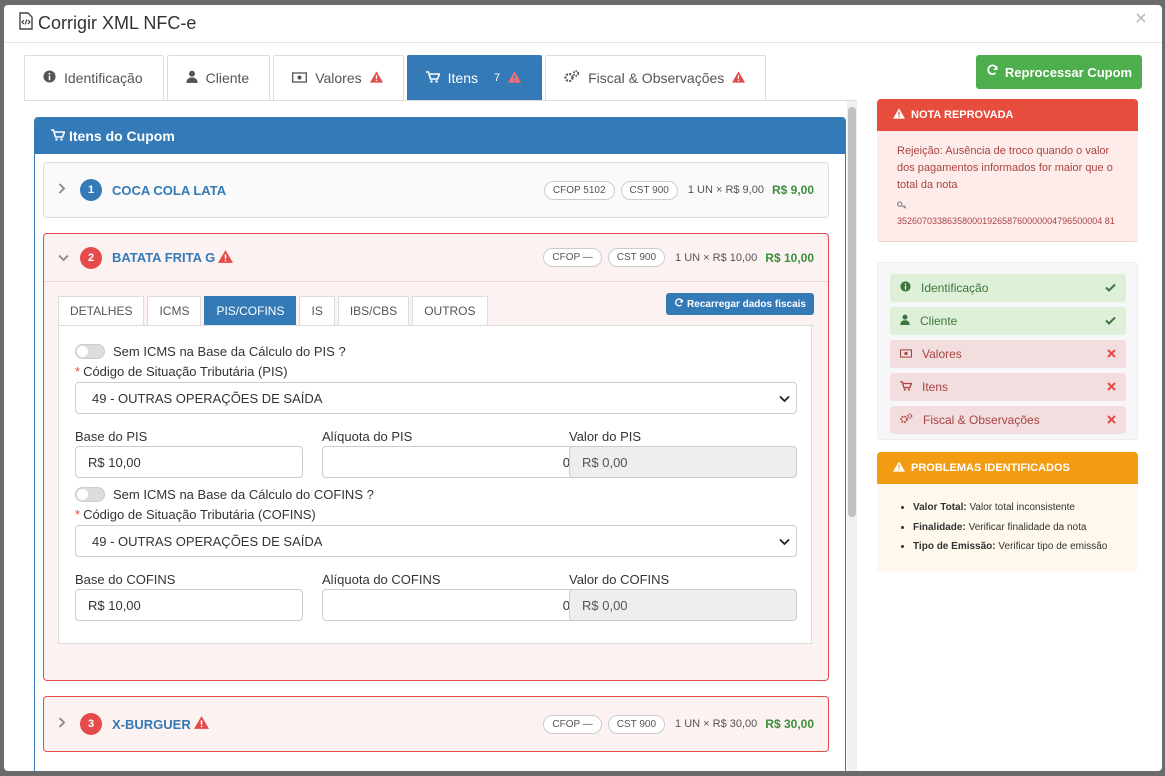 The image size is (1165, 776). What do you see at coordinates (338, 77) in the screenshot?
I see `tab-valores: Valores` at bounding box center [338, 77].